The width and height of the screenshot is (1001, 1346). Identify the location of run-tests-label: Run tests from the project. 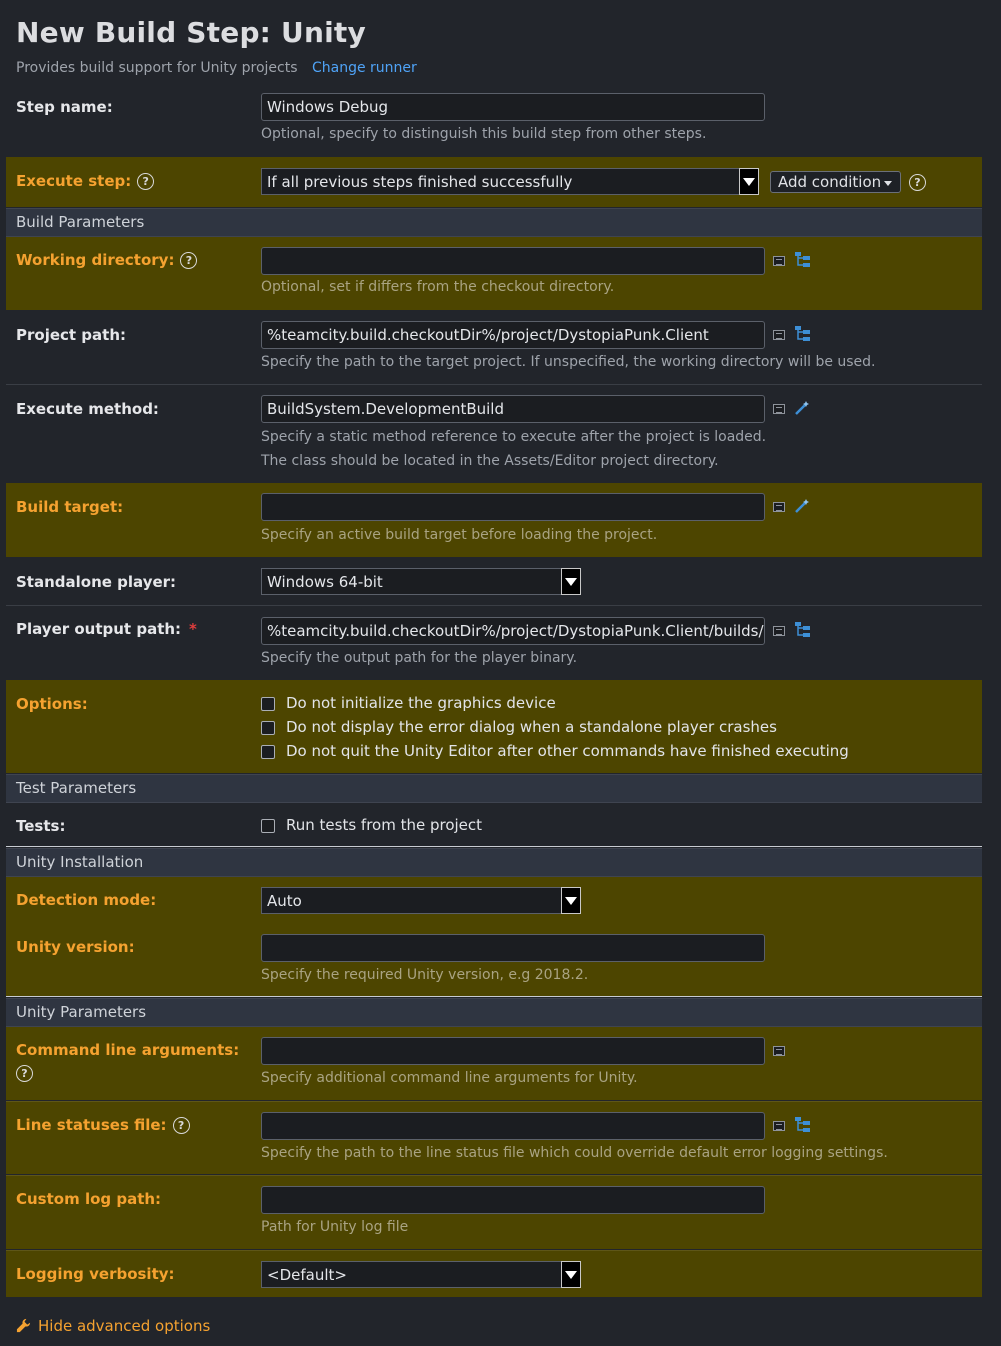
(384, 825).